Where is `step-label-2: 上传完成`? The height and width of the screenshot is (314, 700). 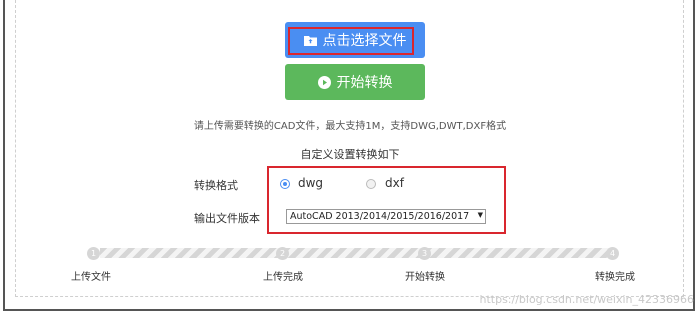 step-label-2: 上传完成 is located at coordinates (283, 277).